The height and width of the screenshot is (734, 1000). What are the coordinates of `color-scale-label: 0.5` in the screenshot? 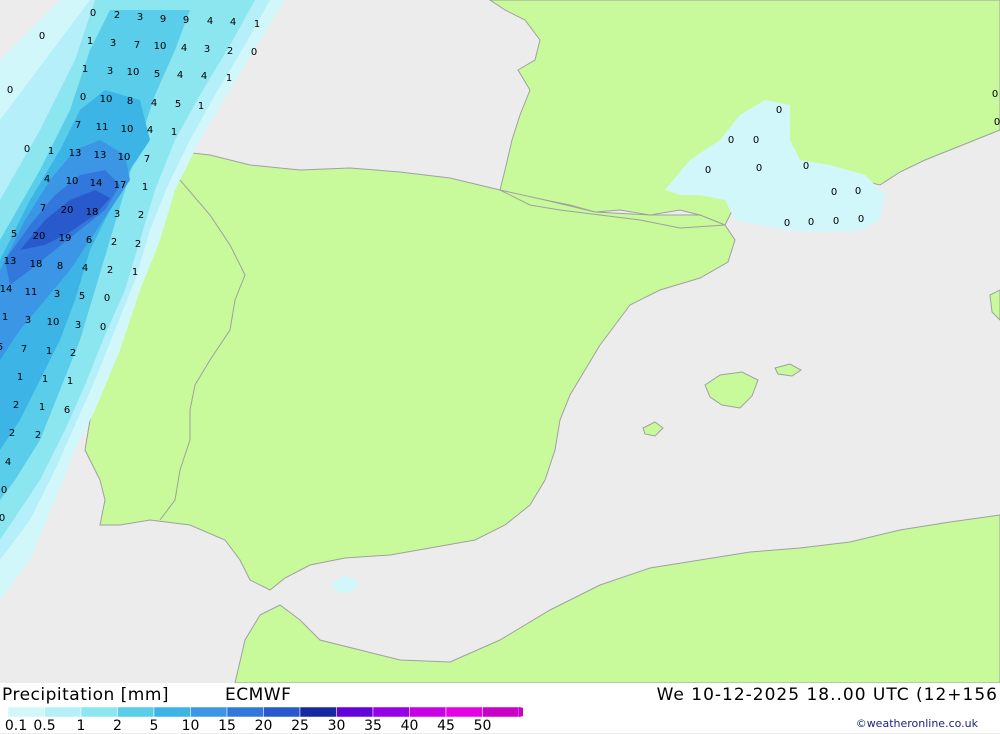 It's located at (44, 726).